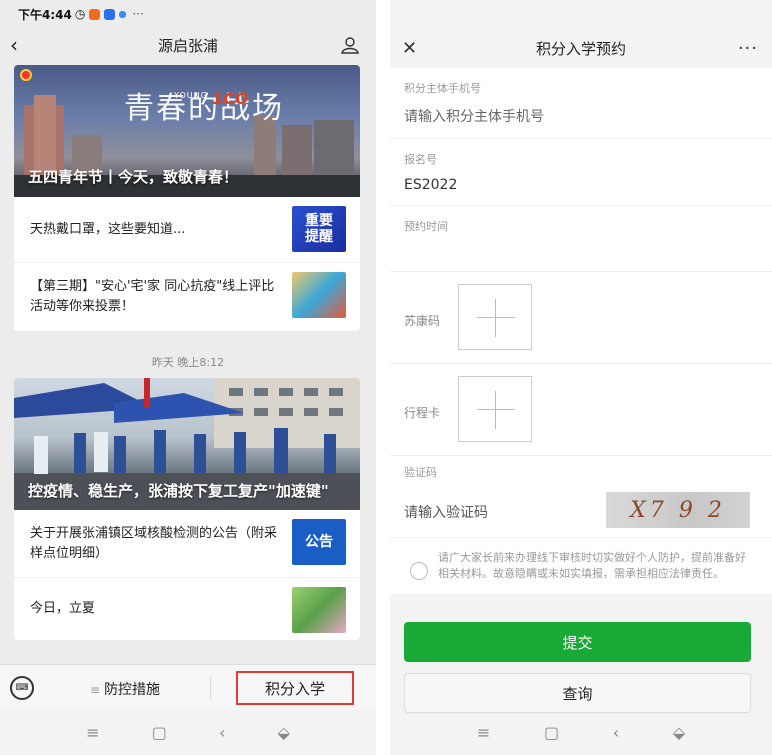 Image resolution: width=772 pixels, height=755 pixels. Describe the element at coordinates (319, 542) in the screenshot. I see `announcement-thumbnail: 公告` at that location.